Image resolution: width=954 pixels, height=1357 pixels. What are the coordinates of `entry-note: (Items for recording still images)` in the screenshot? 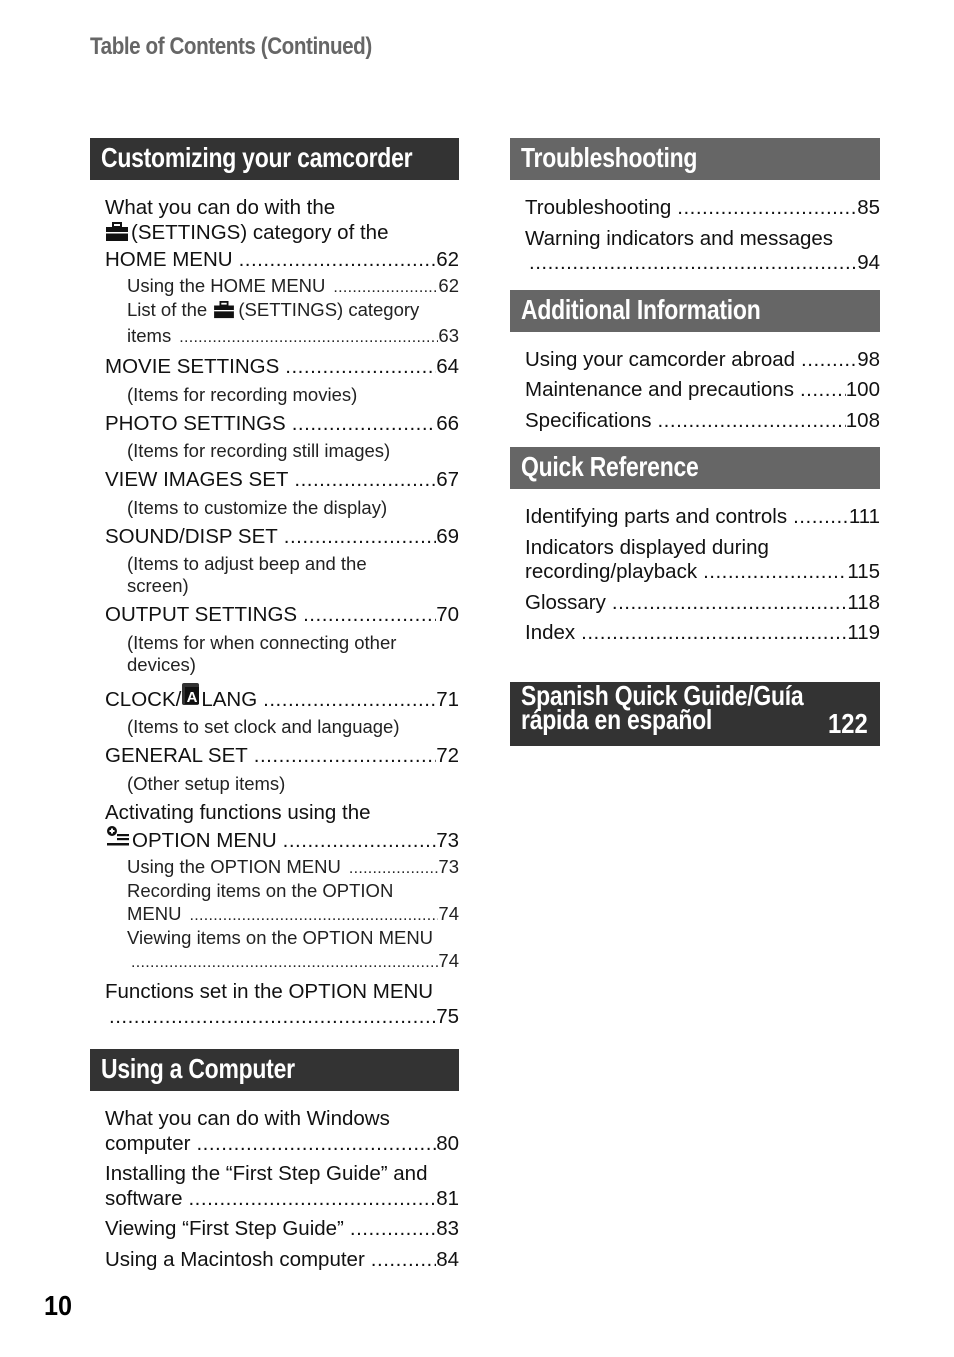 It's located at (259, 450).